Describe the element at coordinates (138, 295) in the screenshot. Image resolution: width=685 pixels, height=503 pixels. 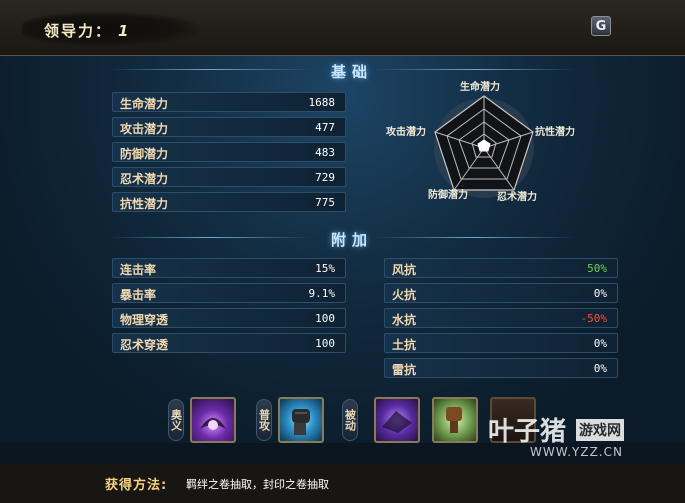
I see `stat-label: 暴击率` at that location.